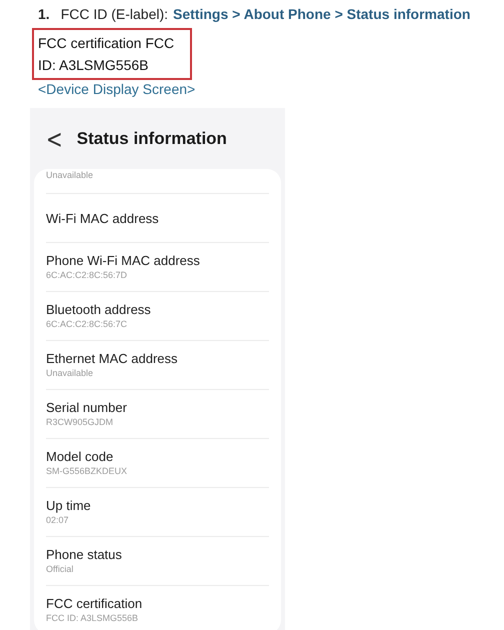 Image resolution: width=504 pixels, height=630 pixels. What do you see at coordinates (58, 520) in the screenshot?
I see `item-value: 02:07` at bounding box center [58, 520].